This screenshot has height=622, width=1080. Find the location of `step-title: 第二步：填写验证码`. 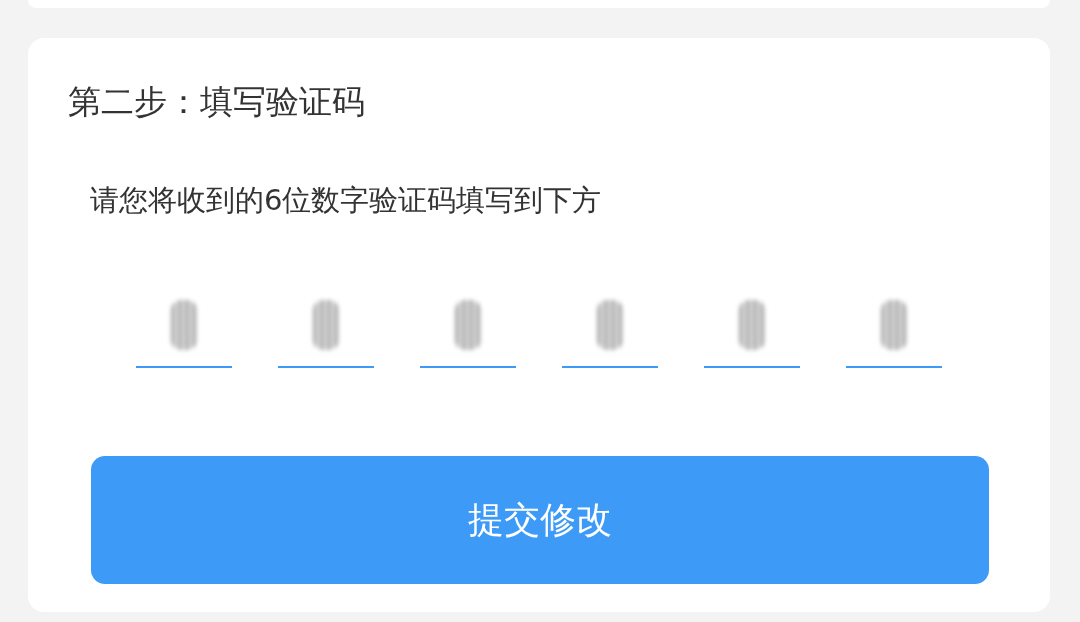

step-title: 第二步：填写验证码 is located at coordinates (217, 102).